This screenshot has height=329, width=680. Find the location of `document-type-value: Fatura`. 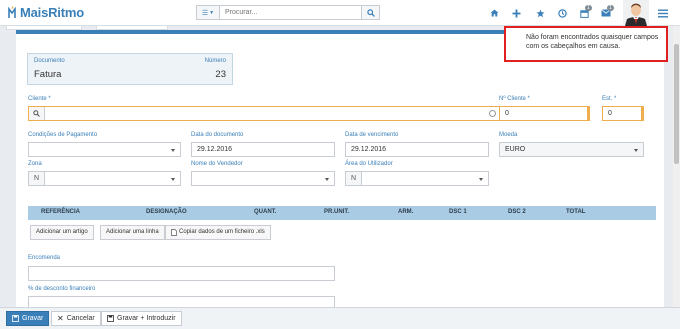

document-type-value: Fatura is located at coordinates (48, 74).